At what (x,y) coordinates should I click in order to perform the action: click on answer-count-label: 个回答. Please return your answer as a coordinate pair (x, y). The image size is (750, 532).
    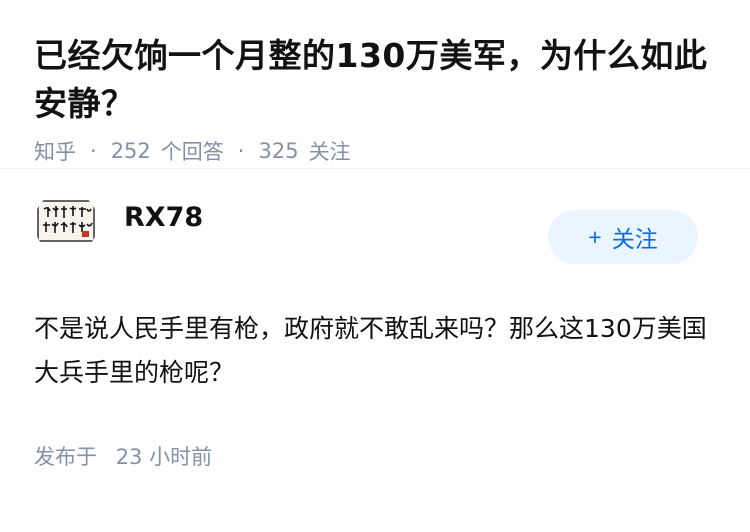
    Looking at the image, I should click on (192, 152).